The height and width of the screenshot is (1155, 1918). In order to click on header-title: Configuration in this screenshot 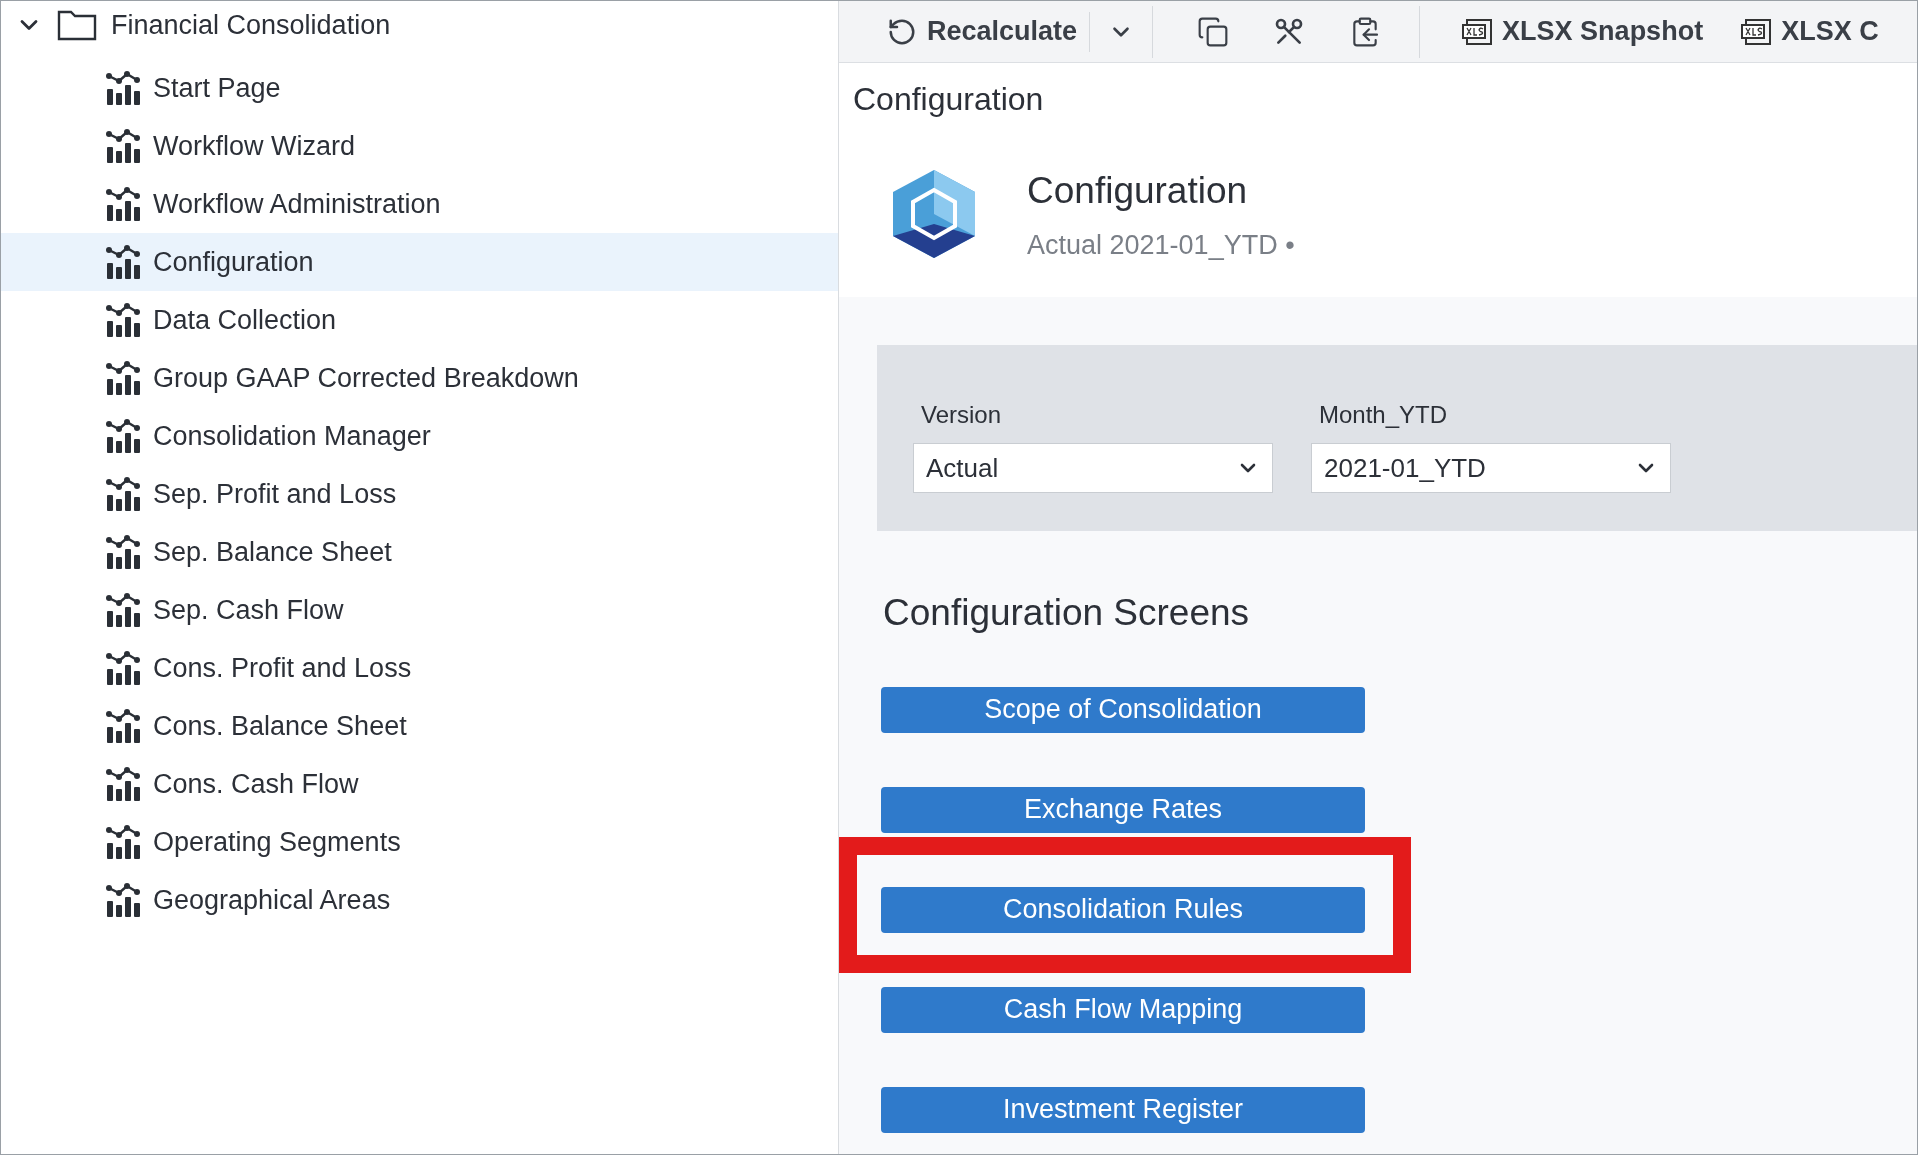, I will do `click(1138, 191)`.